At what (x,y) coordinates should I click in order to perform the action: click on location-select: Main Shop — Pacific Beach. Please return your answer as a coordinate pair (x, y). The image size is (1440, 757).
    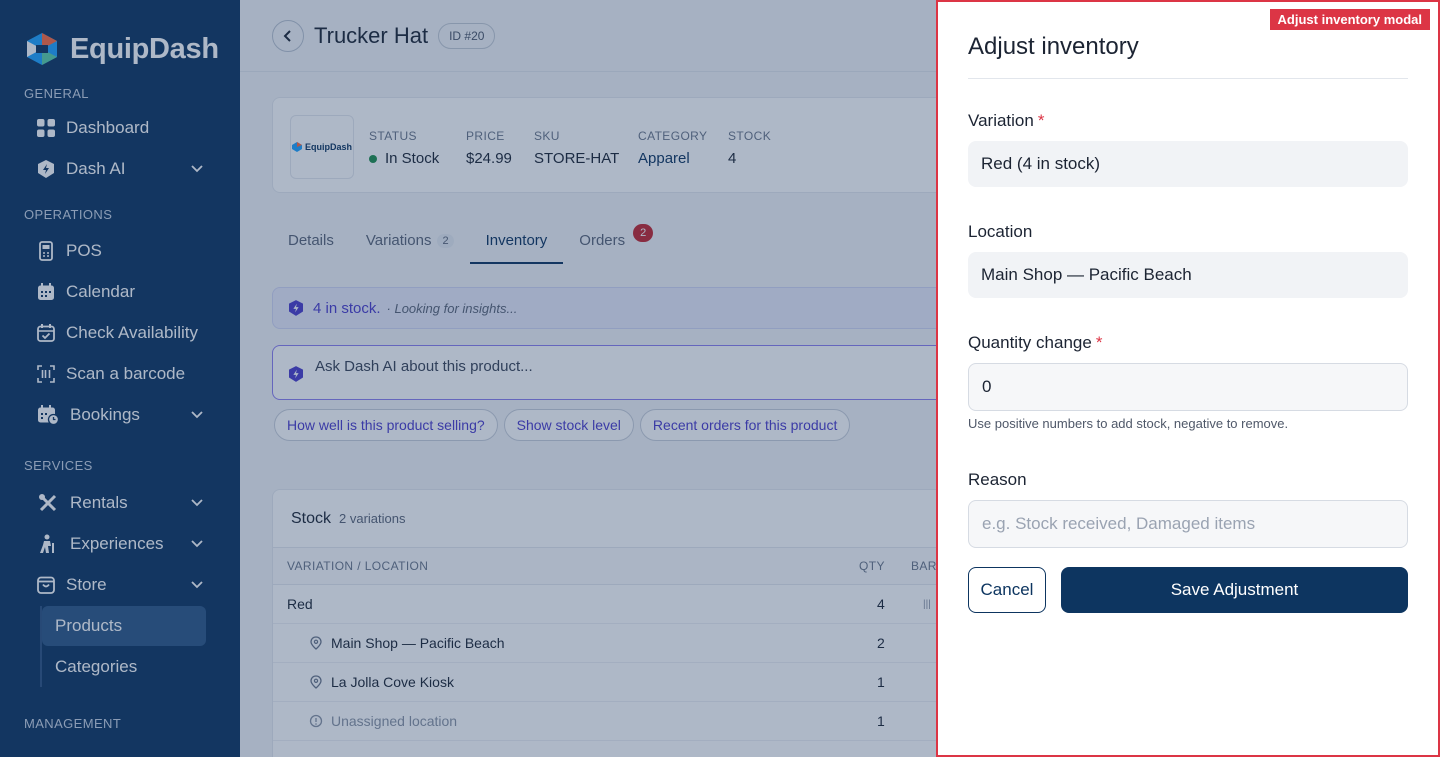
    Looking at the image, I should click on (1188, 275).